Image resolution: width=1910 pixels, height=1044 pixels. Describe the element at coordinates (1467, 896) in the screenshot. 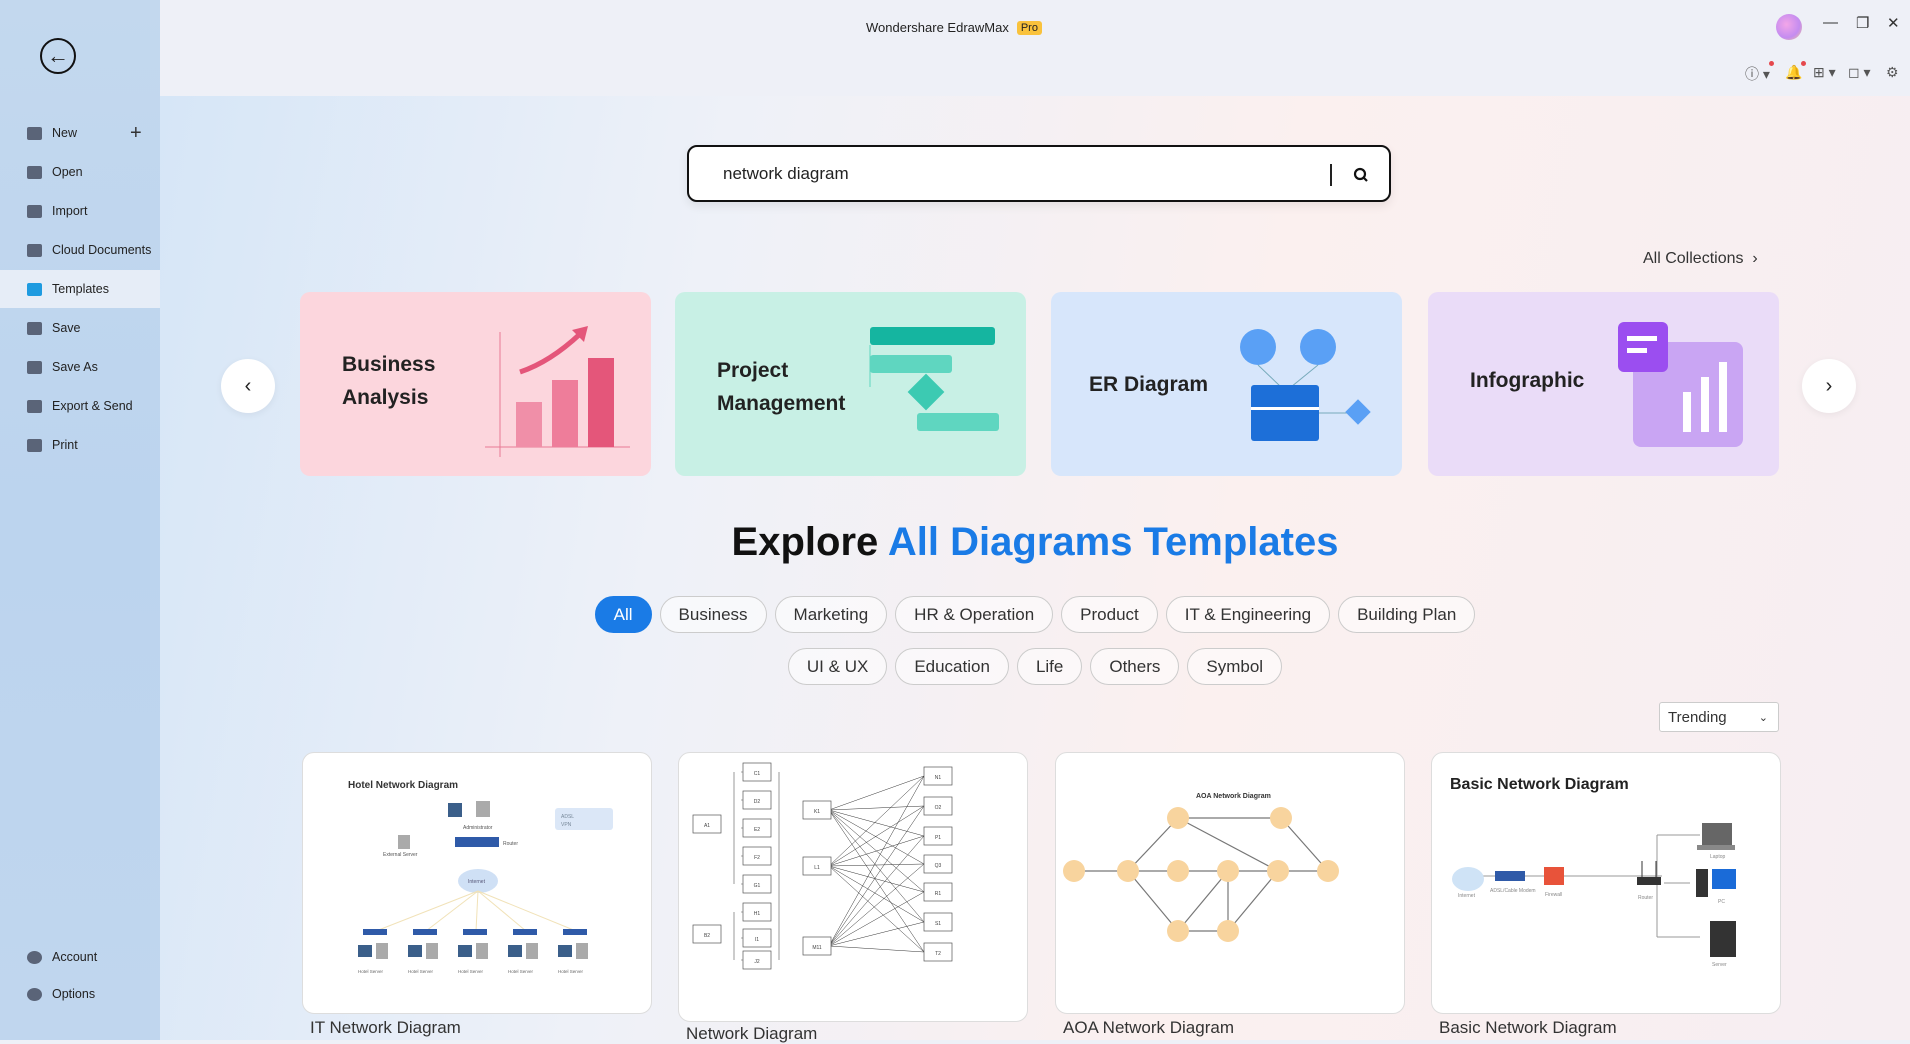

I see `svg-text: Internet` at that location.